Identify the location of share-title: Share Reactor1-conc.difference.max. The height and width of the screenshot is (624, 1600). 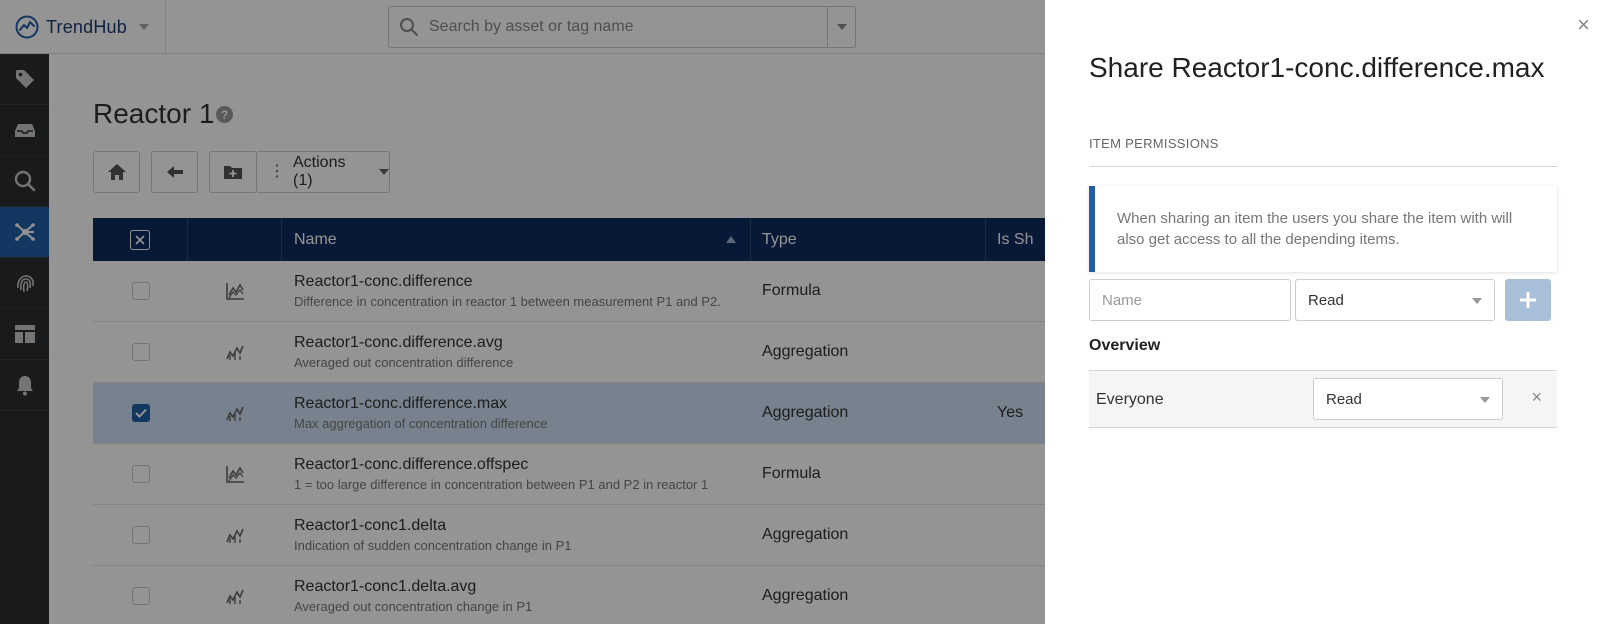
(1317, 67).